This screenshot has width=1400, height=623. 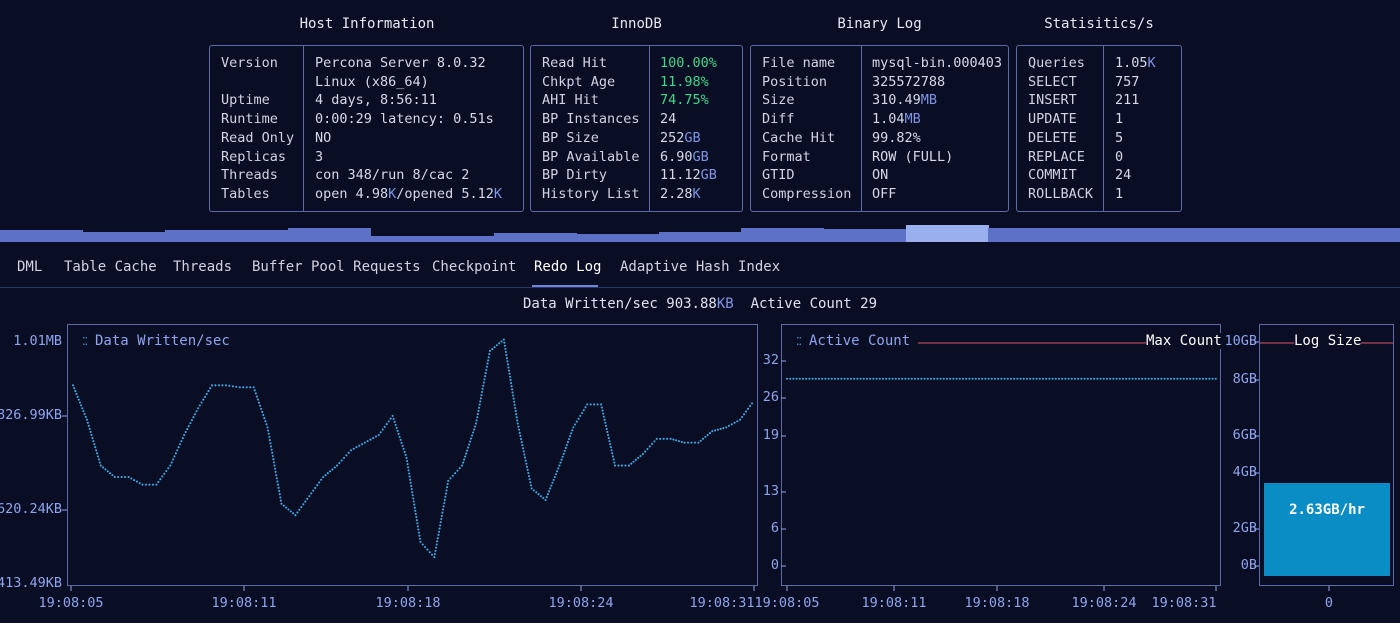 I want to click on log-size-max-line, so click(x=1323, y=466).